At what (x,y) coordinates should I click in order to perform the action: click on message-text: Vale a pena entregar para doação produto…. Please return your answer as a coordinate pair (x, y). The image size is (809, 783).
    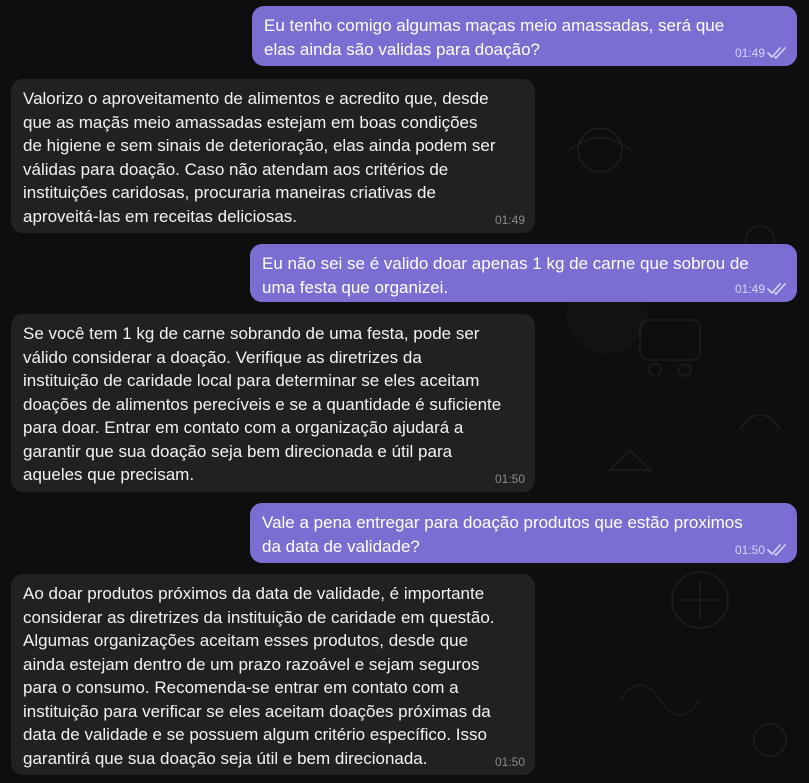
    Looking at the image, I should click on (502, 534).